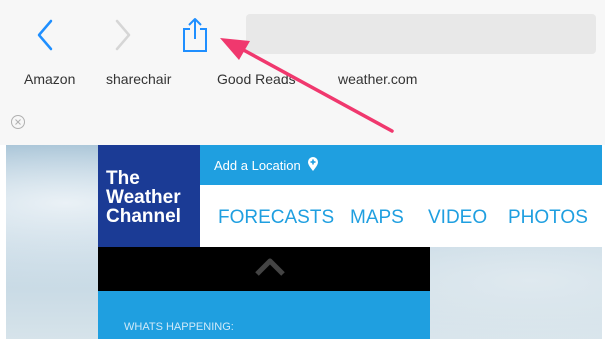 The height and width of the screenshot is (339, 605). Describe the element at coordinates (264, 315) in the screenshot. I see `whats-happening-panel: WHATS HAPPENING:` at that location.